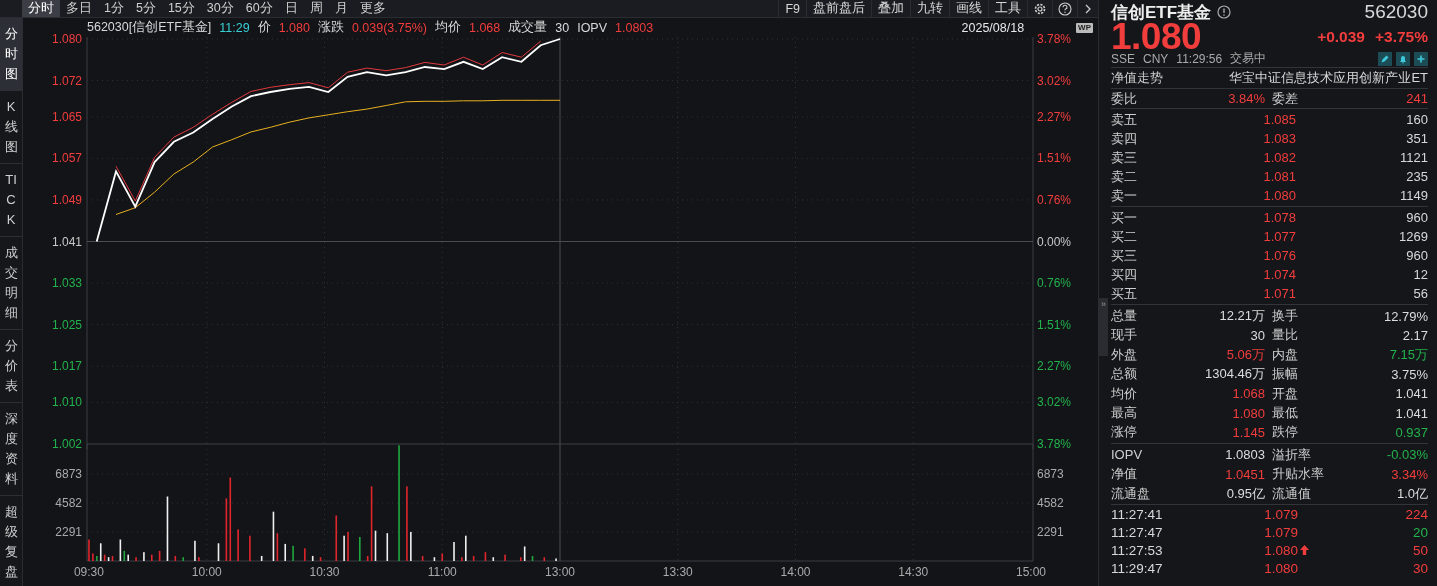 Image resolution: width=1437 pixels, height=586 pixels. What do you see at coordinates (114, 8) in the screenshot?
I see `period-tab: 1分` at bounding box center [114, 8].